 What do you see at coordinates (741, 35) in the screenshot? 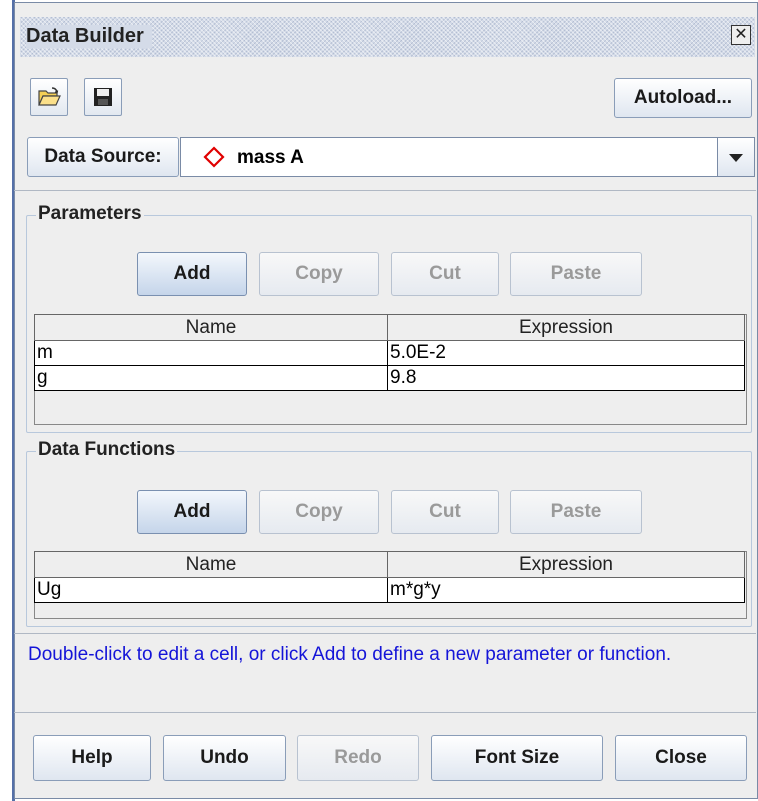
I see `close-icon: ✕` at bounding box center [741, 35].